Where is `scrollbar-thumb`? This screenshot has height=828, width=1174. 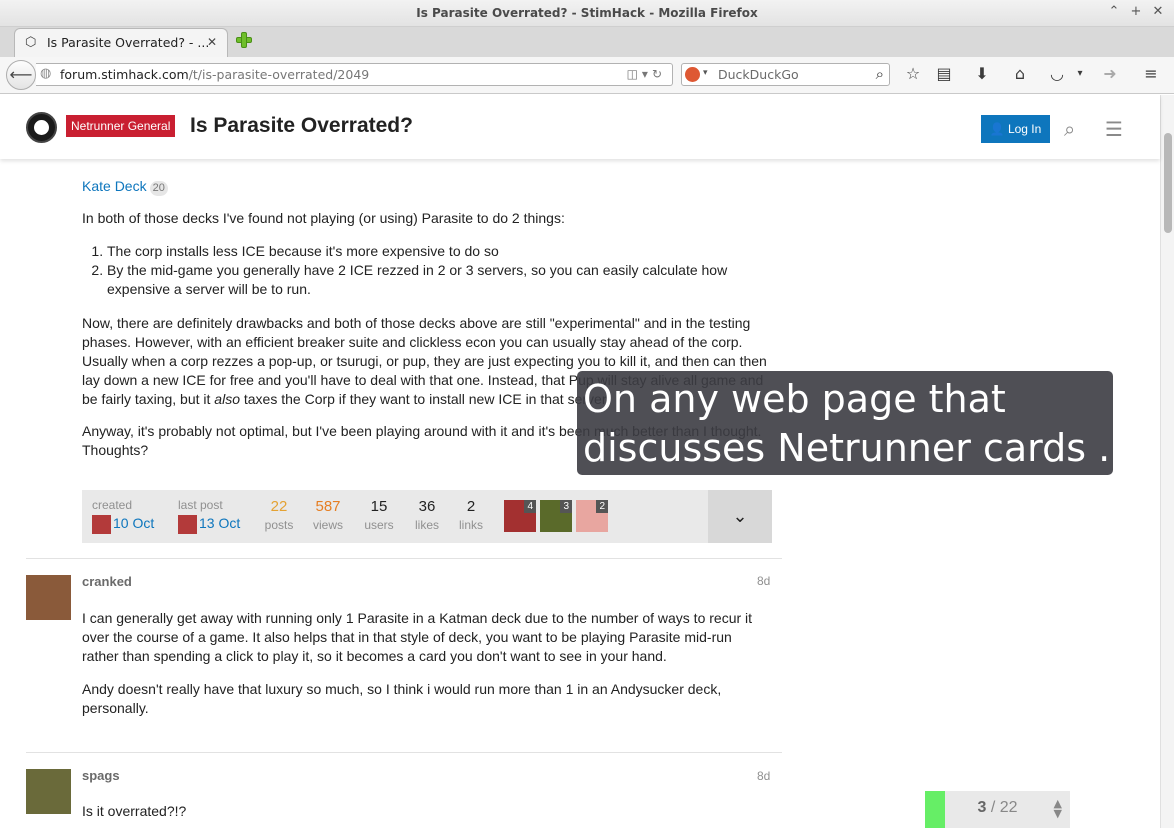 scrollbar-thumb is located at coordinates (1168, 183).